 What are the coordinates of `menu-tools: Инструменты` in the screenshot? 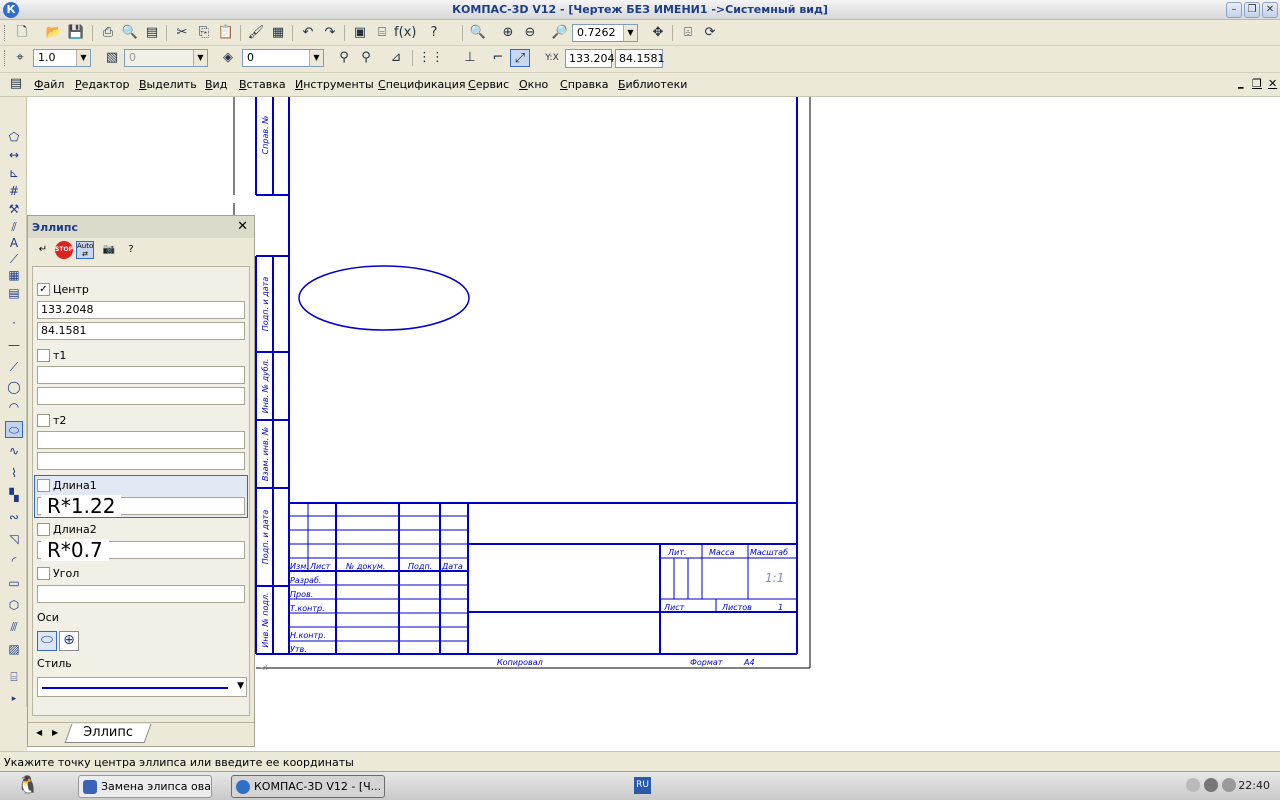 It's located at (334, 84).